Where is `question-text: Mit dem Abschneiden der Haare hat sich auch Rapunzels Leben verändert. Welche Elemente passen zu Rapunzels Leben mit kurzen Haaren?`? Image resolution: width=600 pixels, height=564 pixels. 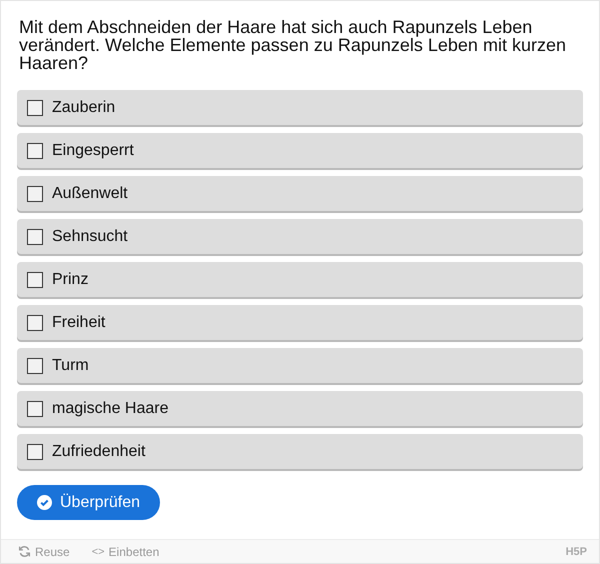 question-text: Mit dem Abschneiden der Haare hat sich auch Rapunzels Leben verändert. Welche Elemente passen zu Rapunzels Leben mit kurzen Haaren? is located at coordinates (293, 45).